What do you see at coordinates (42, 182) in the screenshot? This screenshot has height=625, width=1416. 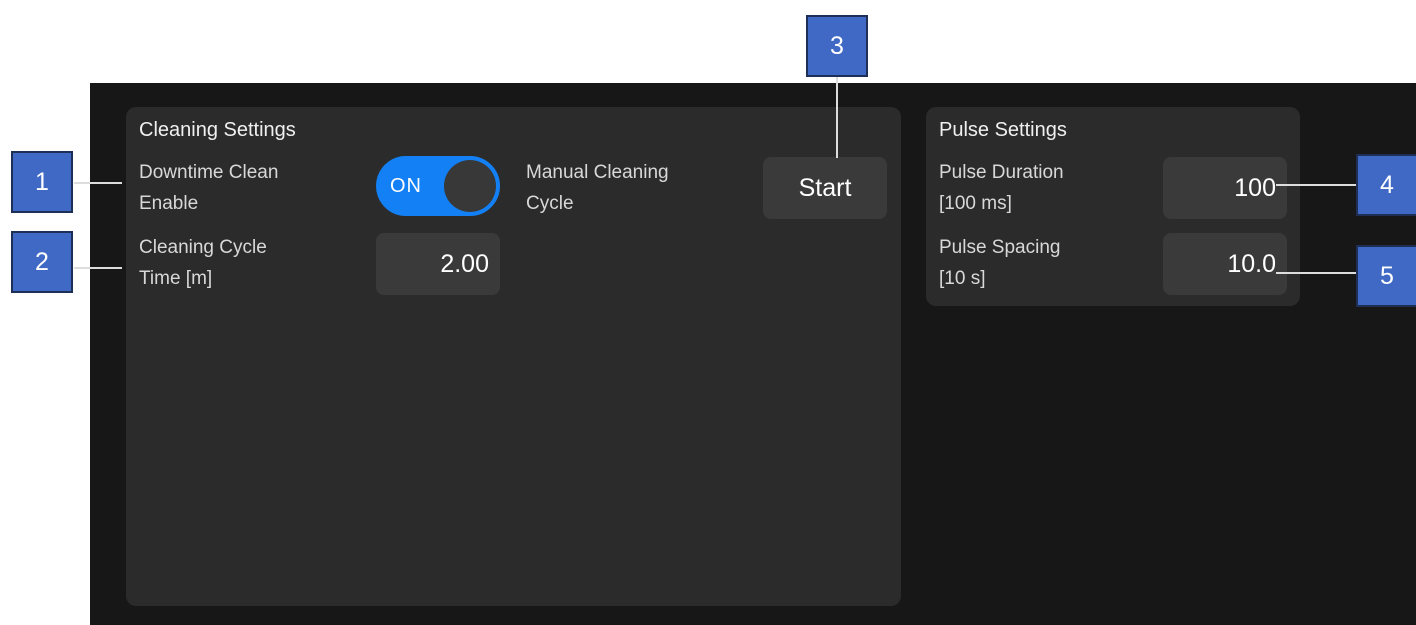 I see `callout-1: 1` at bounding box center [42, 182].